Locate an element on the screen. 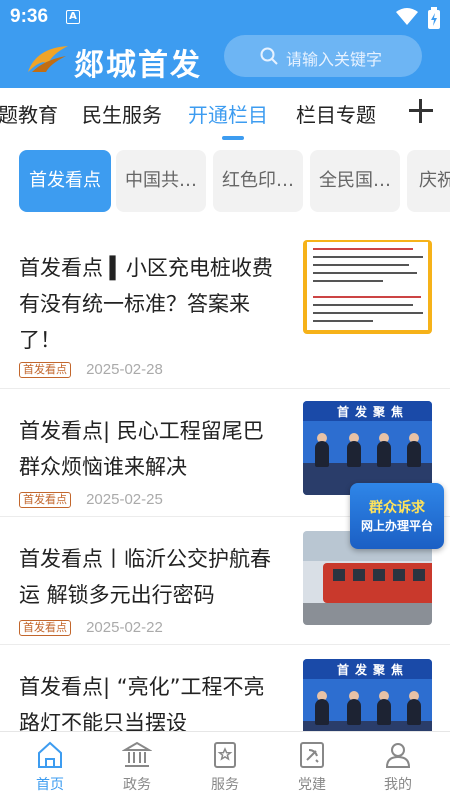 Image resolution: width=450 pixels, height=797 pixels. online-petition-banner: 群众诉求 网上办理平台 is located at coordinates (397, 516).